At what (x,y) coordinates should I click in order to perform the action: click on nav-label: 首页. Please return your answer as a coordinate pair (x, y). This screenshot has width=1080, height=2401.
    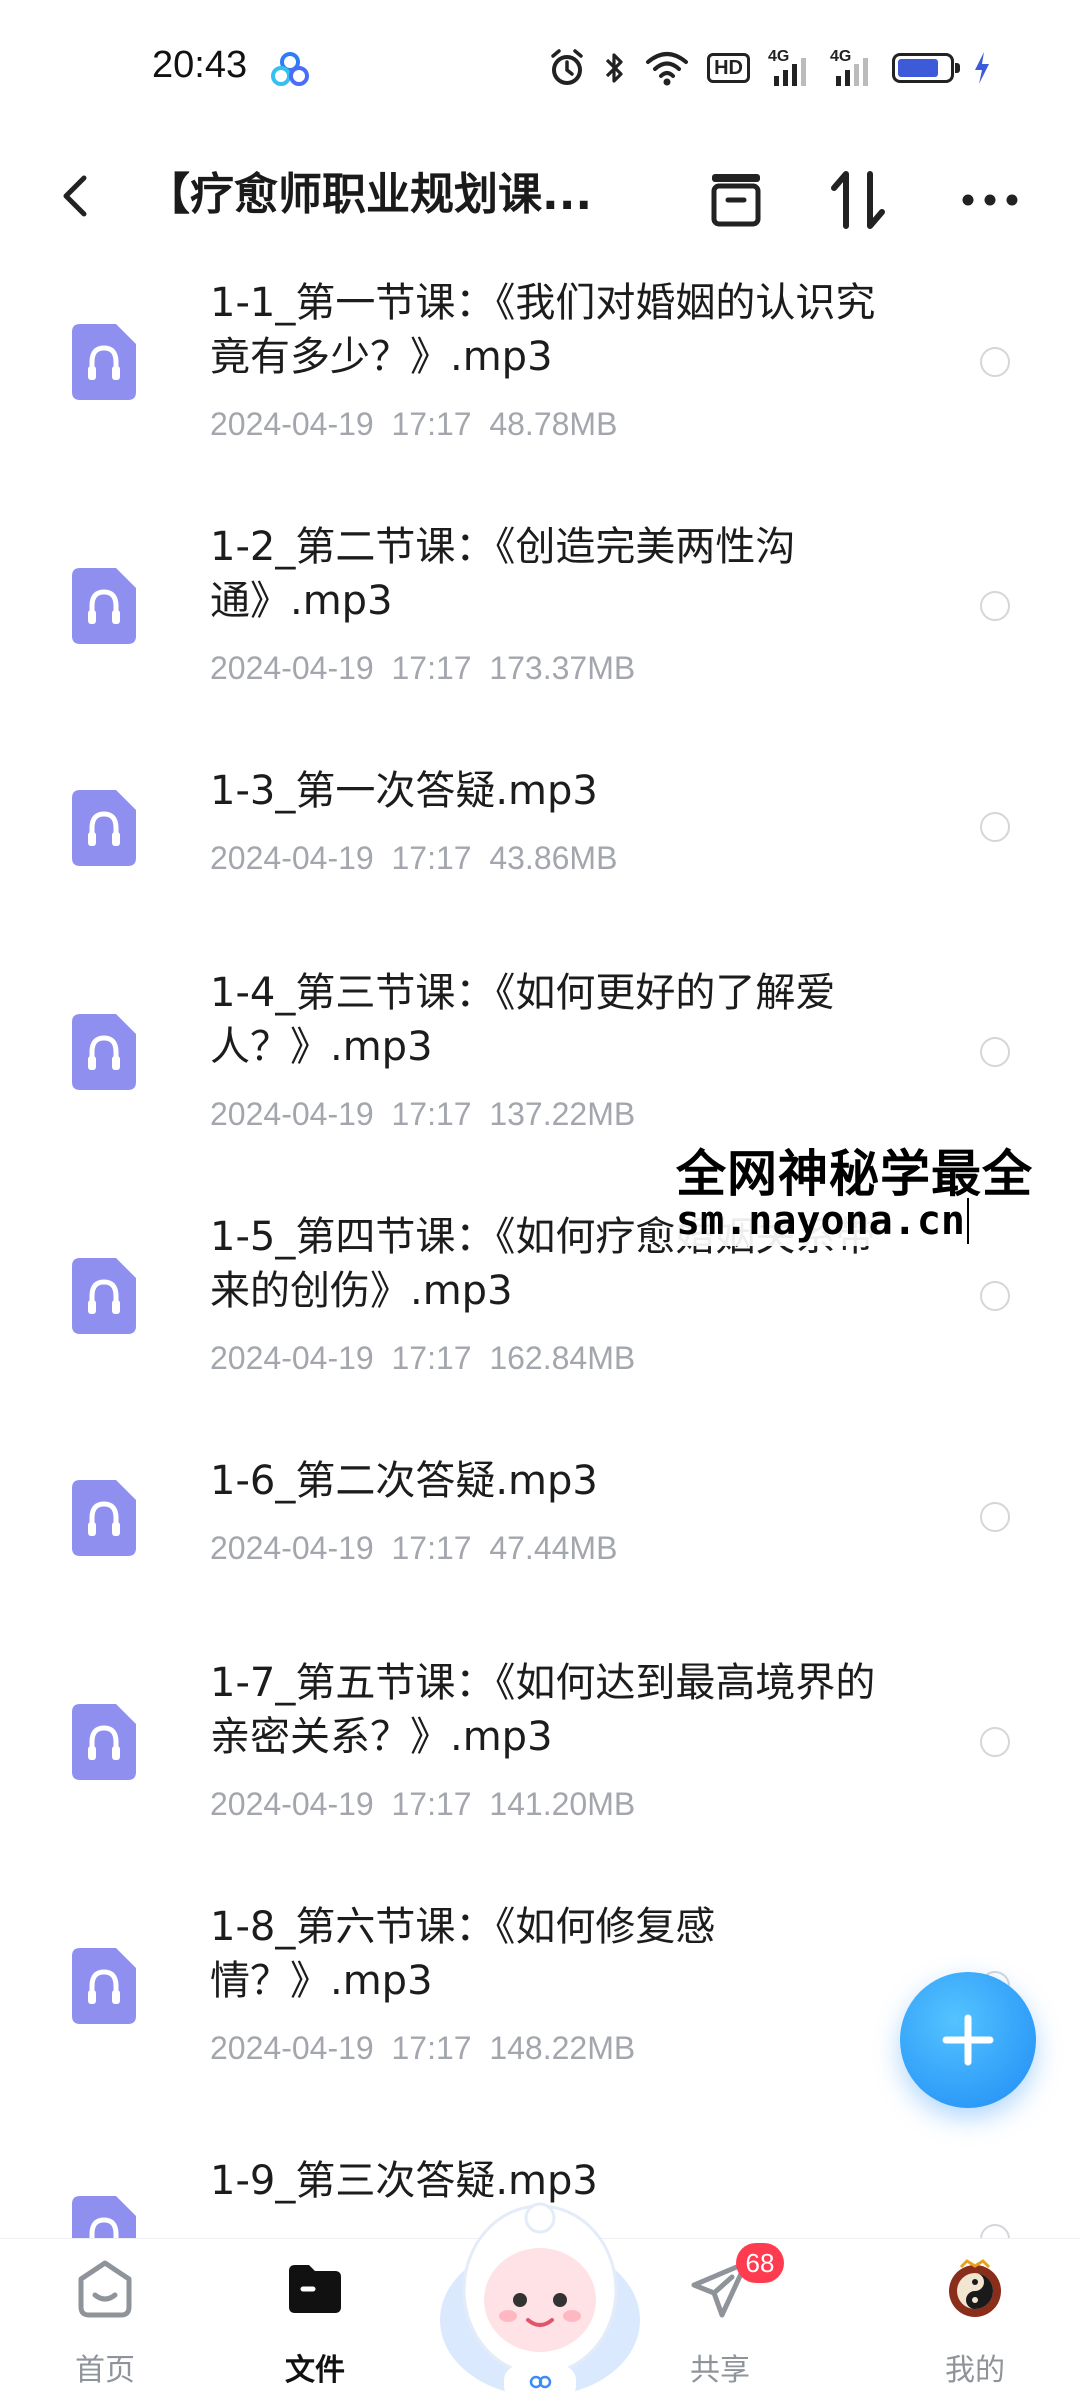
    Looking at the image, I should click on (105, 2370).